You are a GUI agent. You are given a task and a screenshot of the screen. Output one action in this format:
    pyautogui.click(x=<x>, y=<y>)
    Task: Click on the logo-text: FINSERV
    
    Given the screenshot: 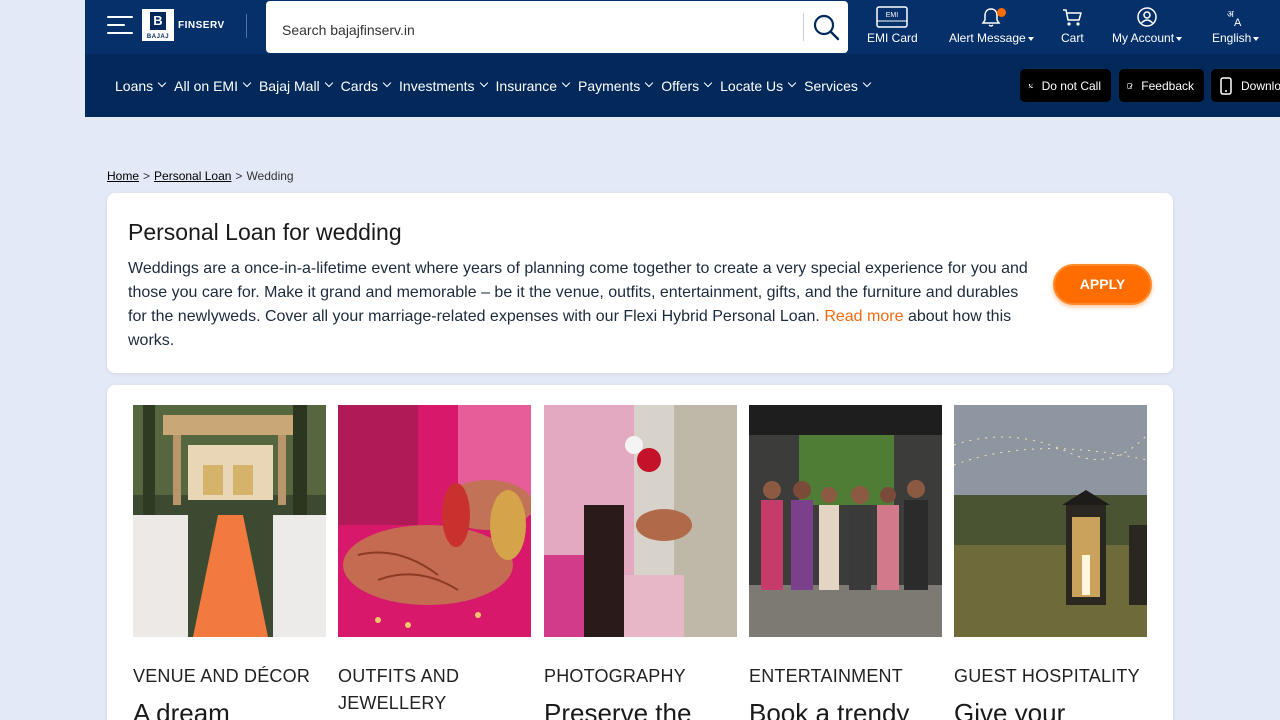 What is the action you would take?
    pyautogui.click(x=201, y=25)
    